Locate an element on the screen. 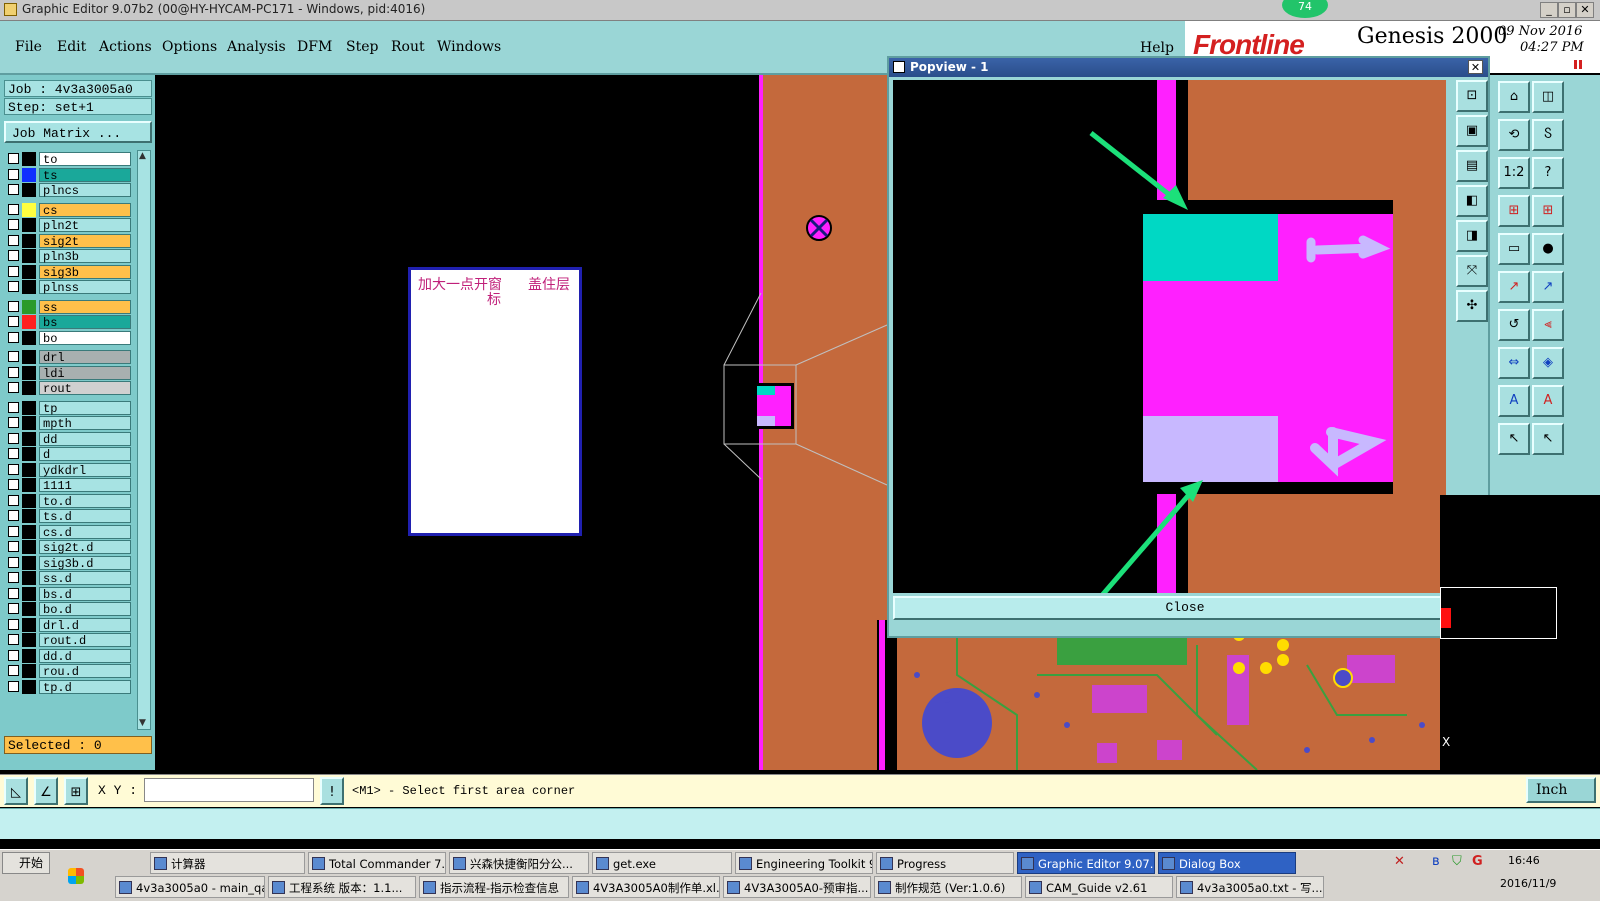  menu-dfm: DFM is located at coordinates (314, 47).